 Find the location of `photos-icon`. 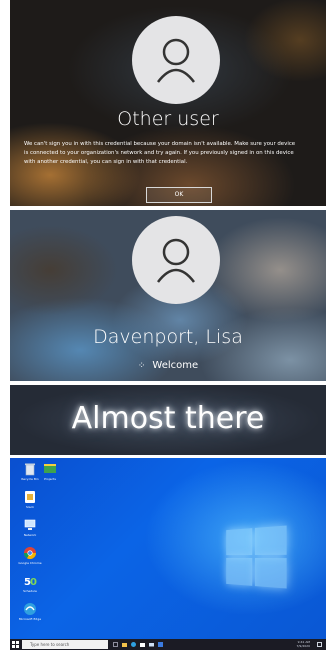

photos-icon is located at coordinates (160, 644).